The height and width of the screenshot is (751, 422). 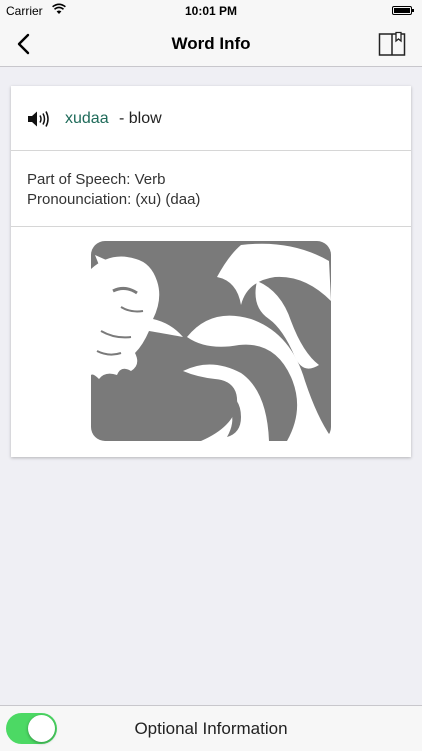 I want to click on status-bar: Carrier 10:01 PM, so click(x=211, y=11).